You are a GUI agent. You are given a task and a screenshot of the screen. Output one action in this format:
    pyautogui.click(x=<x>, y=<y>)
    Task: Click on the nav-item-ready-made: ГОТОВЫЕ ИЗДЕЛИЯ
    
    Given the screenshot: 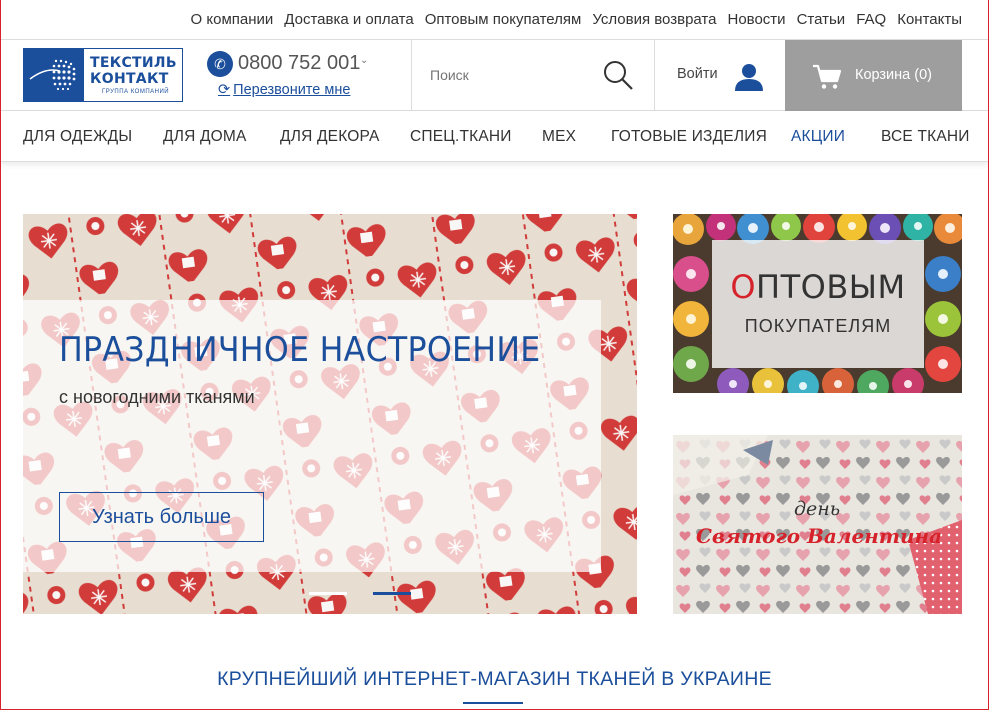 What is the action you would take?
    pyautogui.click(x=689, y=137)
    